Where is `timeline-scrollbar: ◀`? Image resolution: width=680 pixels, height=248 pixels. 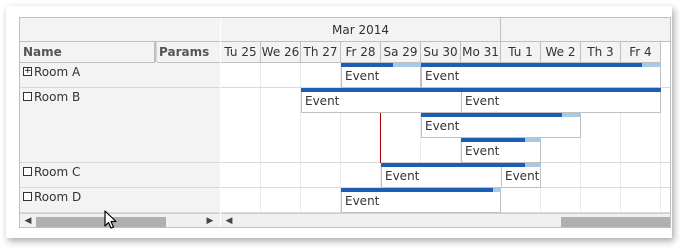 timeline-scrollbar: ◀ is located at coordinates (445, 220).